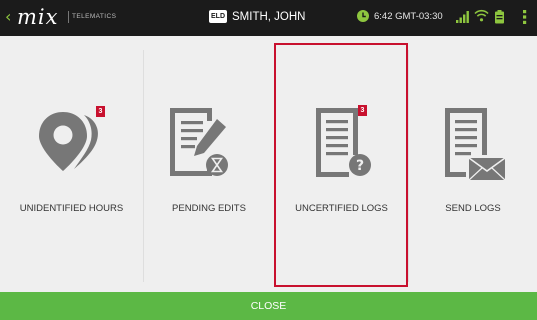 The height and width of the screenshot is (320, 537). What do you see at coordinates (363, 18) in the screenshot?
I see `clock-icon` at bounding box center [363, 18].